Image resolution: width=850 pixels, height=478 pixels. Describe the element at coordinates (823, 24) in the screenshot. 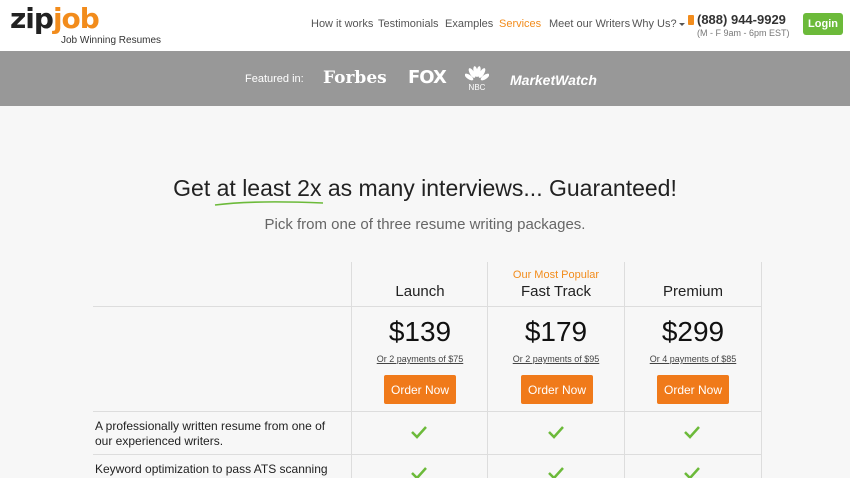

I see `login-button: Login` at that location.